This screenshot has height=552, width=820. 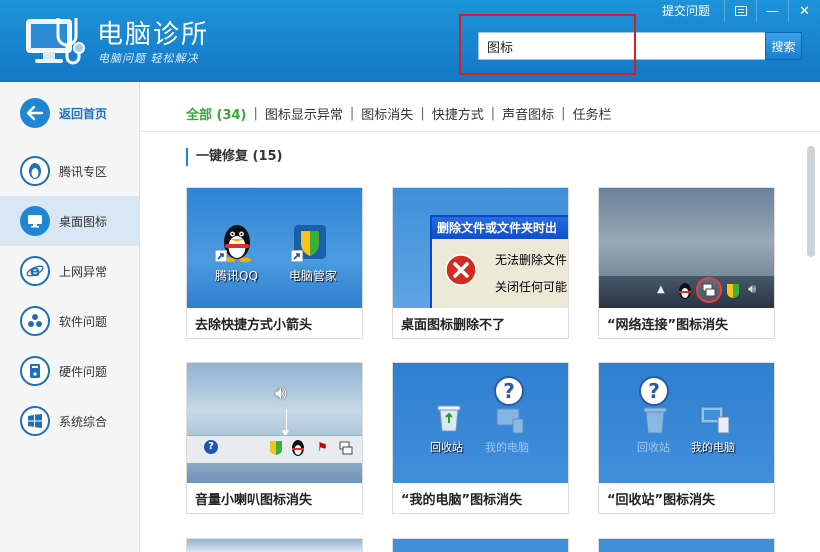 What do you see at coordinates (661, 500) in the screenshot?
I see `card-caption: “回收站”图标消失` at bounding box center [661, 500].